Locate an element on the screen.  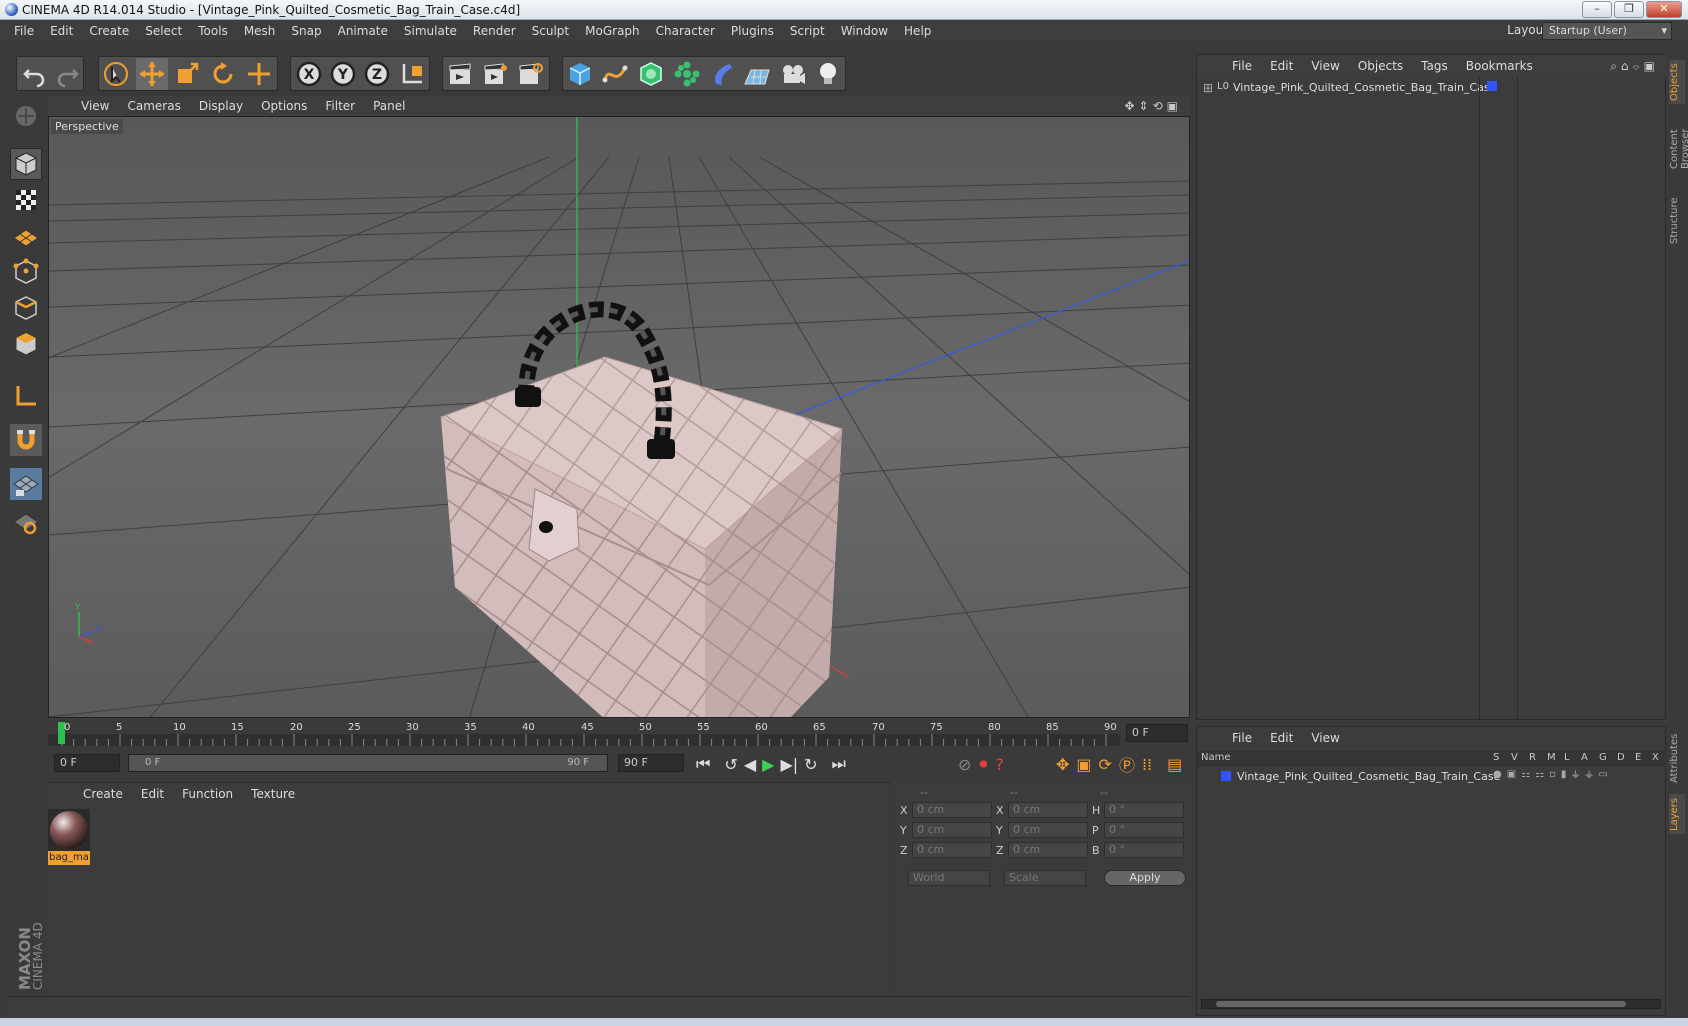
tab-structure: Structure is located at coordinates (1677, 221).